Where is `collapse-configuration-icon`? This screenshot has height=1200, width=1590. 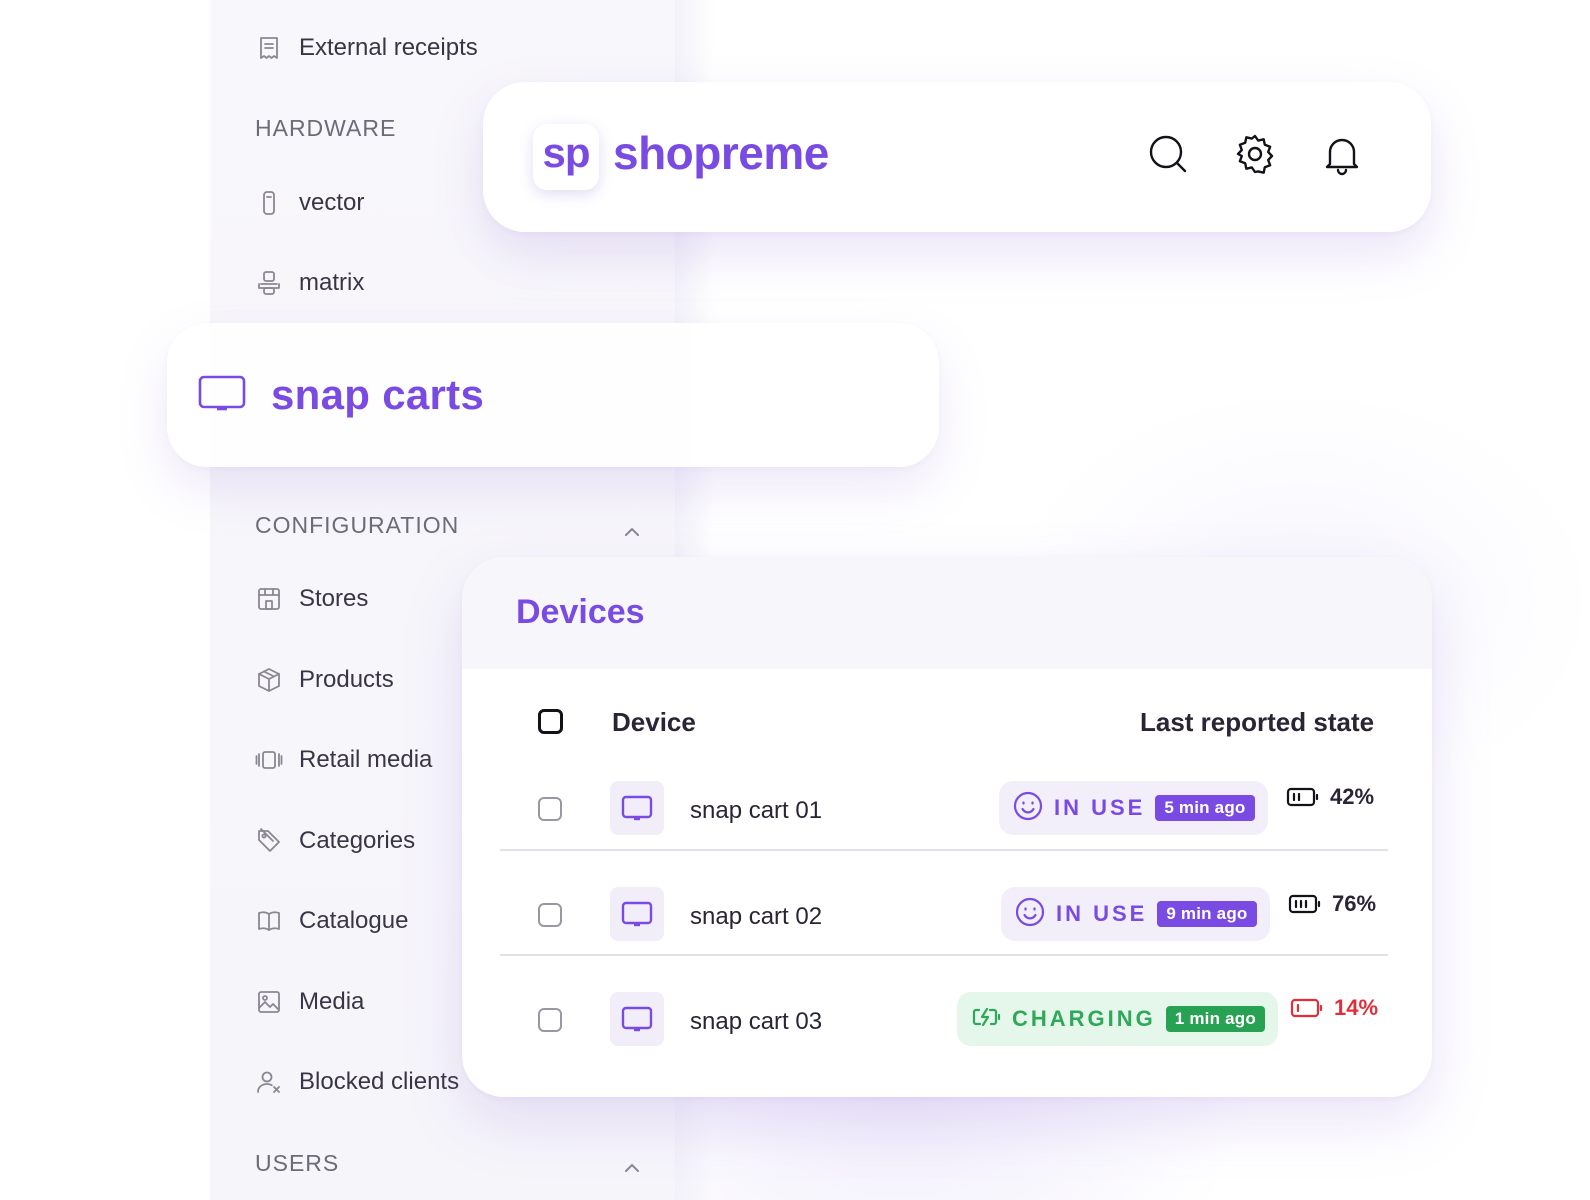 collapse-configuration-icon is located at coordinates (632, 532).